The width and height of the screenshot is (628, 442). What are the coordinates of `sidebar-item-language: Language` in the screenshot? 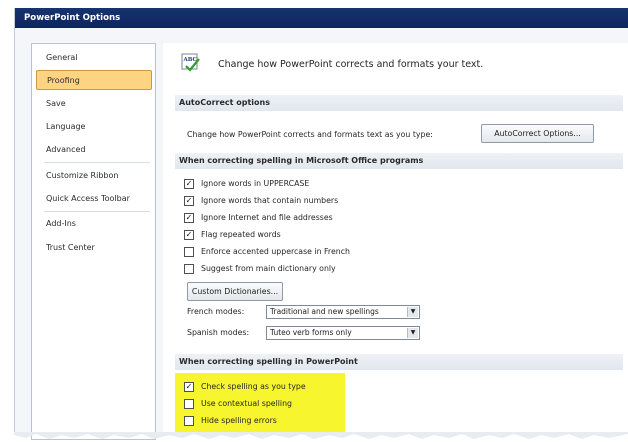 It's located at (94, 127).